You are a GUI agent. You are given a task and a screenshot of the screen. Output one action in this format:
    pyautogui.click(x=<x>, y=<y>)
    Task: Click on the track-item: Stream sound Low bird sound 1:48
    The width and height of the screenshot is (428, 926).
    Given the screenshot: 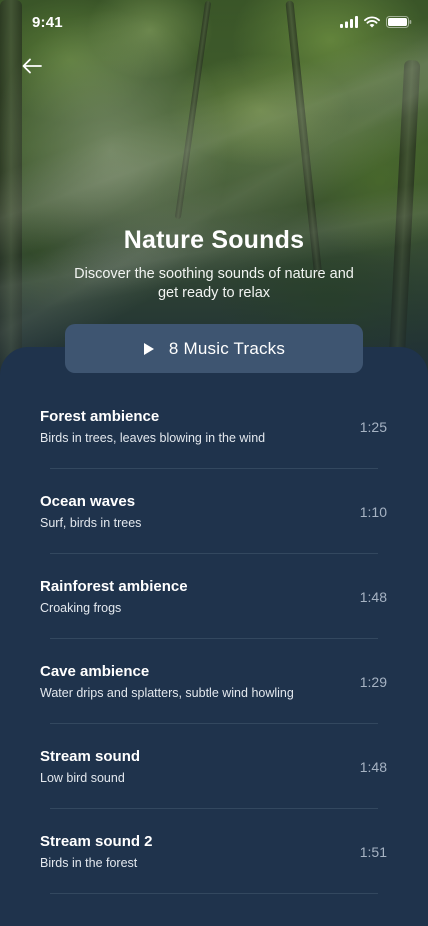 What is the action you would take?
    pyautogui.click(x=214, y=766)
    